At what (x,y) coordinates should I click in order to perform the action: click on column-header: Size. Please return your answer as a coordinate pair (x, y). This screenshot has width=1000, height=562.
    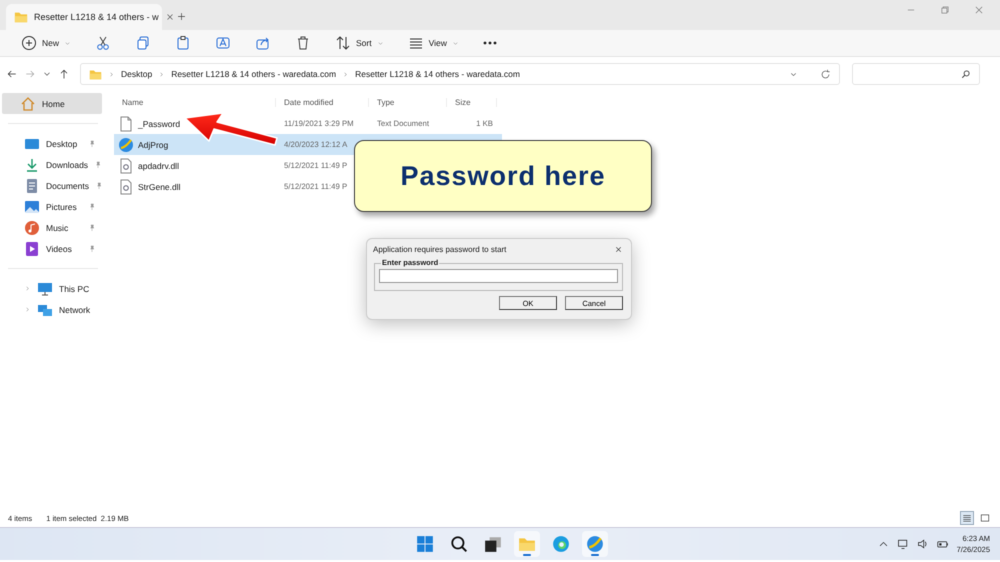
    Looking at the image, I should click on (472, 102).